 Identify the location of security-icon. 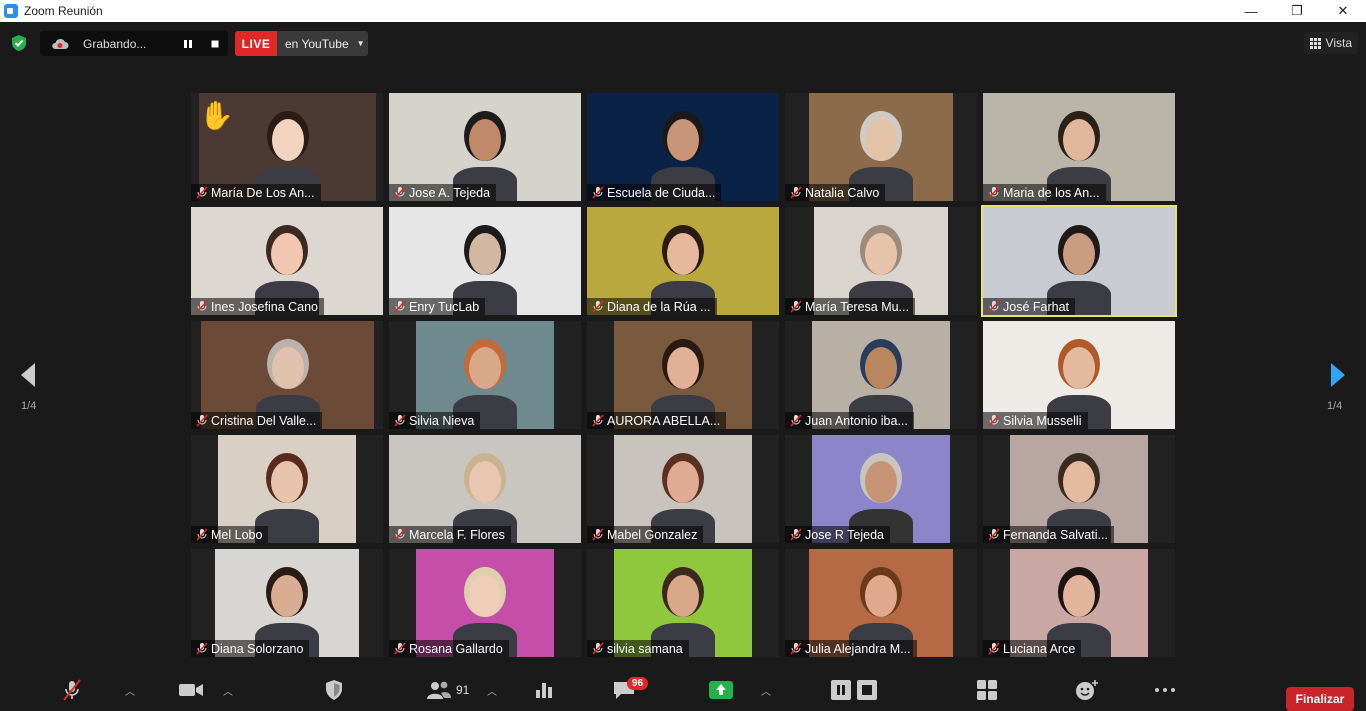
(334, 690).